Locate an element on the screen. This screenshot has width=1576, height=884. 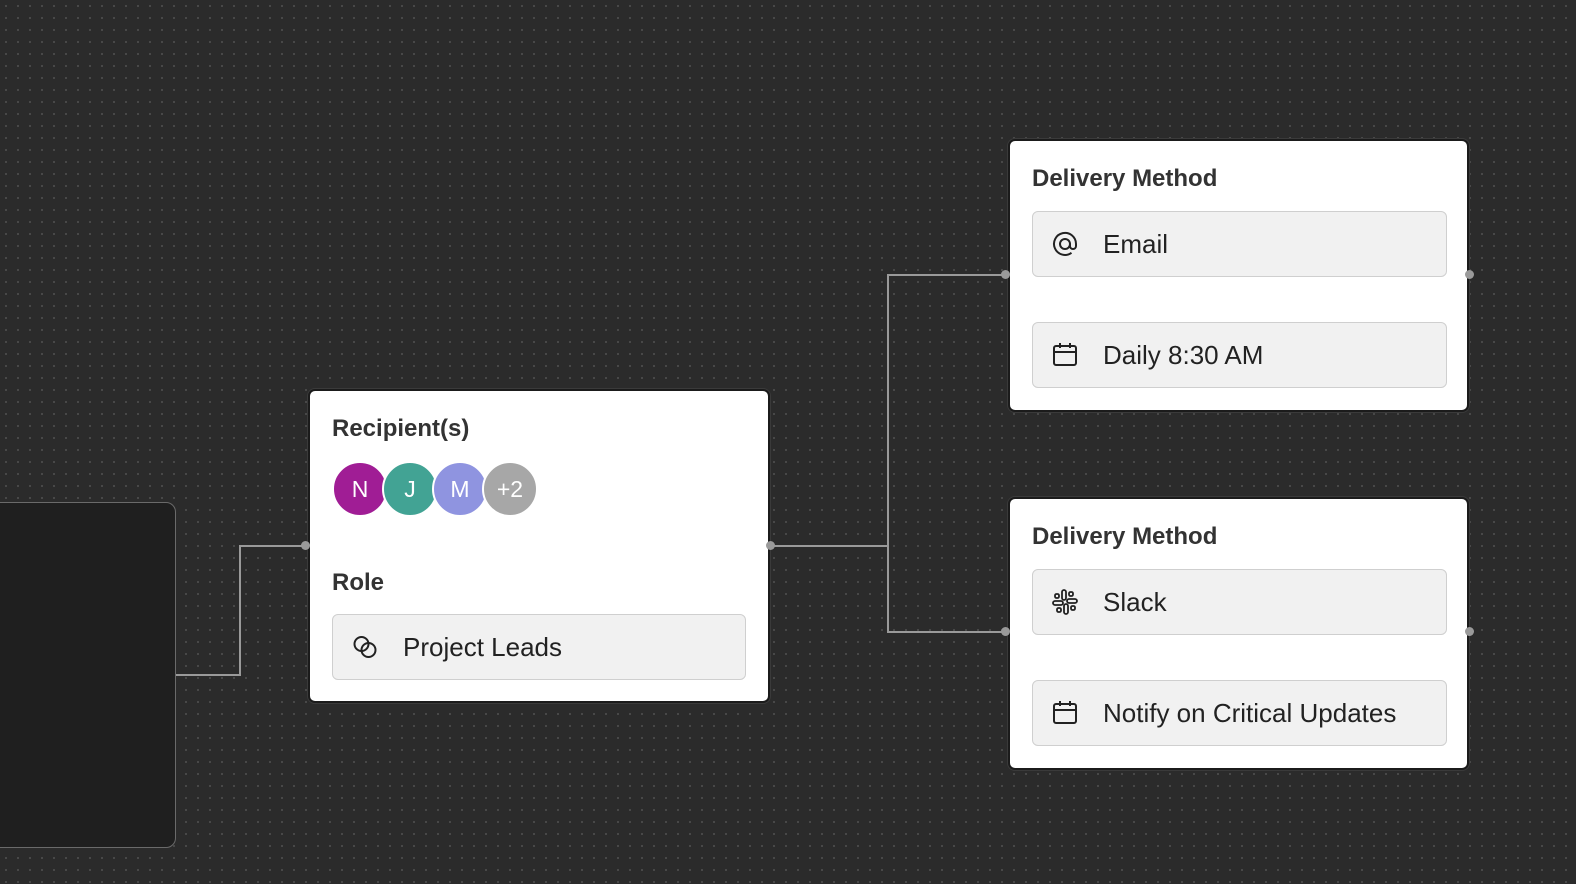
email-output-handle is located at coordinates (1469, 274).